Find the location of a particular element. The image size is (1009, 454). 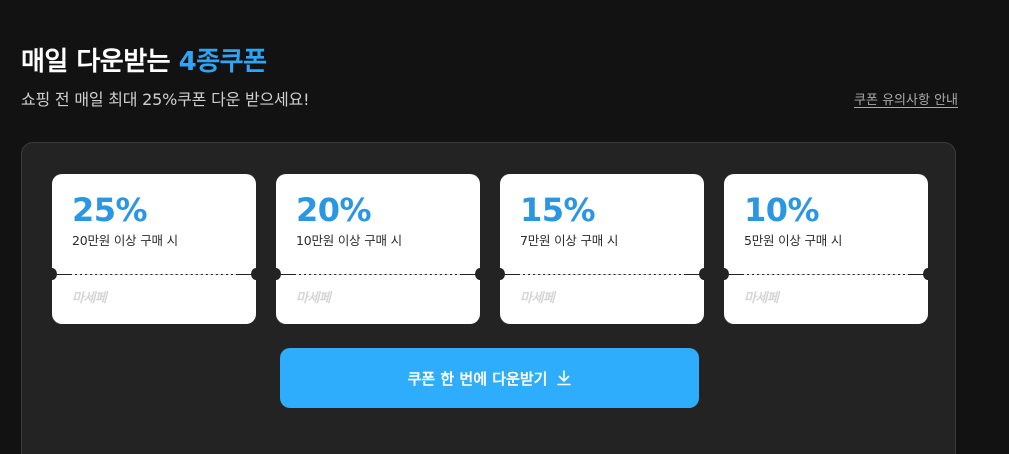

download-icon is located at coordinates (564, 378).